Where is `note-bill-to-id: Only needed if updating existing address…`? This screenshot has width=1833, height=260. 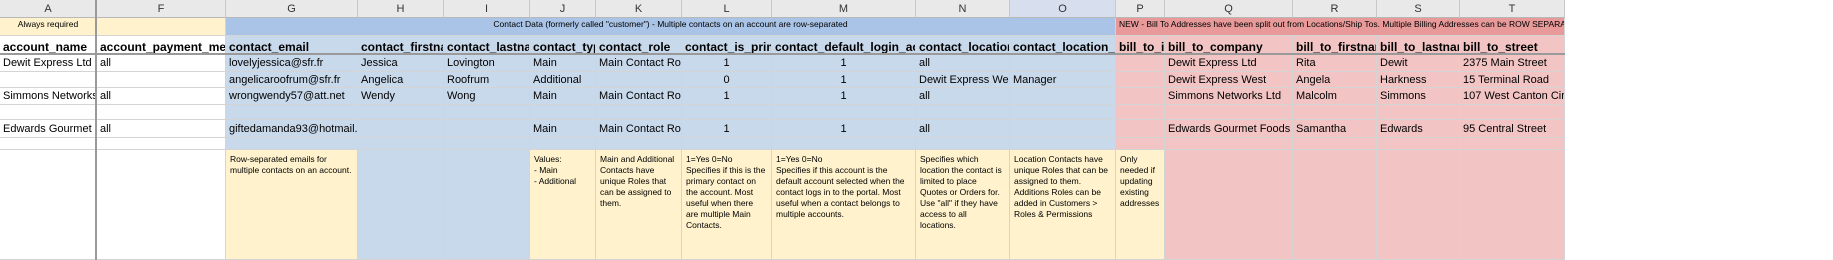
note-bill-to-id: Only needed if updating existing address… is located at coordinates (1140, 205).